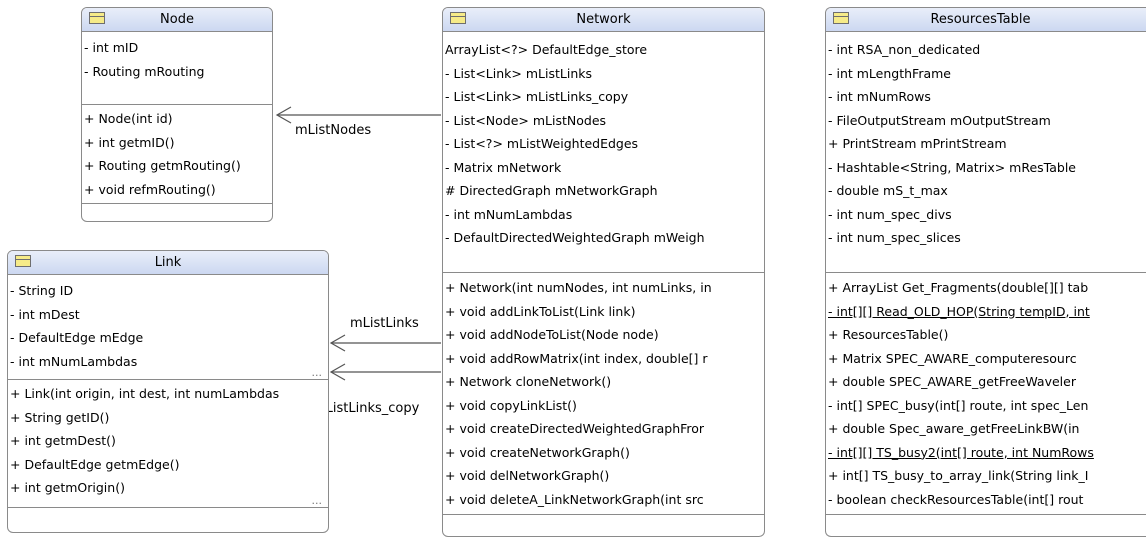 The height and width of the screenshot is (539, 1146). I want to click on class-link-header: Link, so click(168, 263).